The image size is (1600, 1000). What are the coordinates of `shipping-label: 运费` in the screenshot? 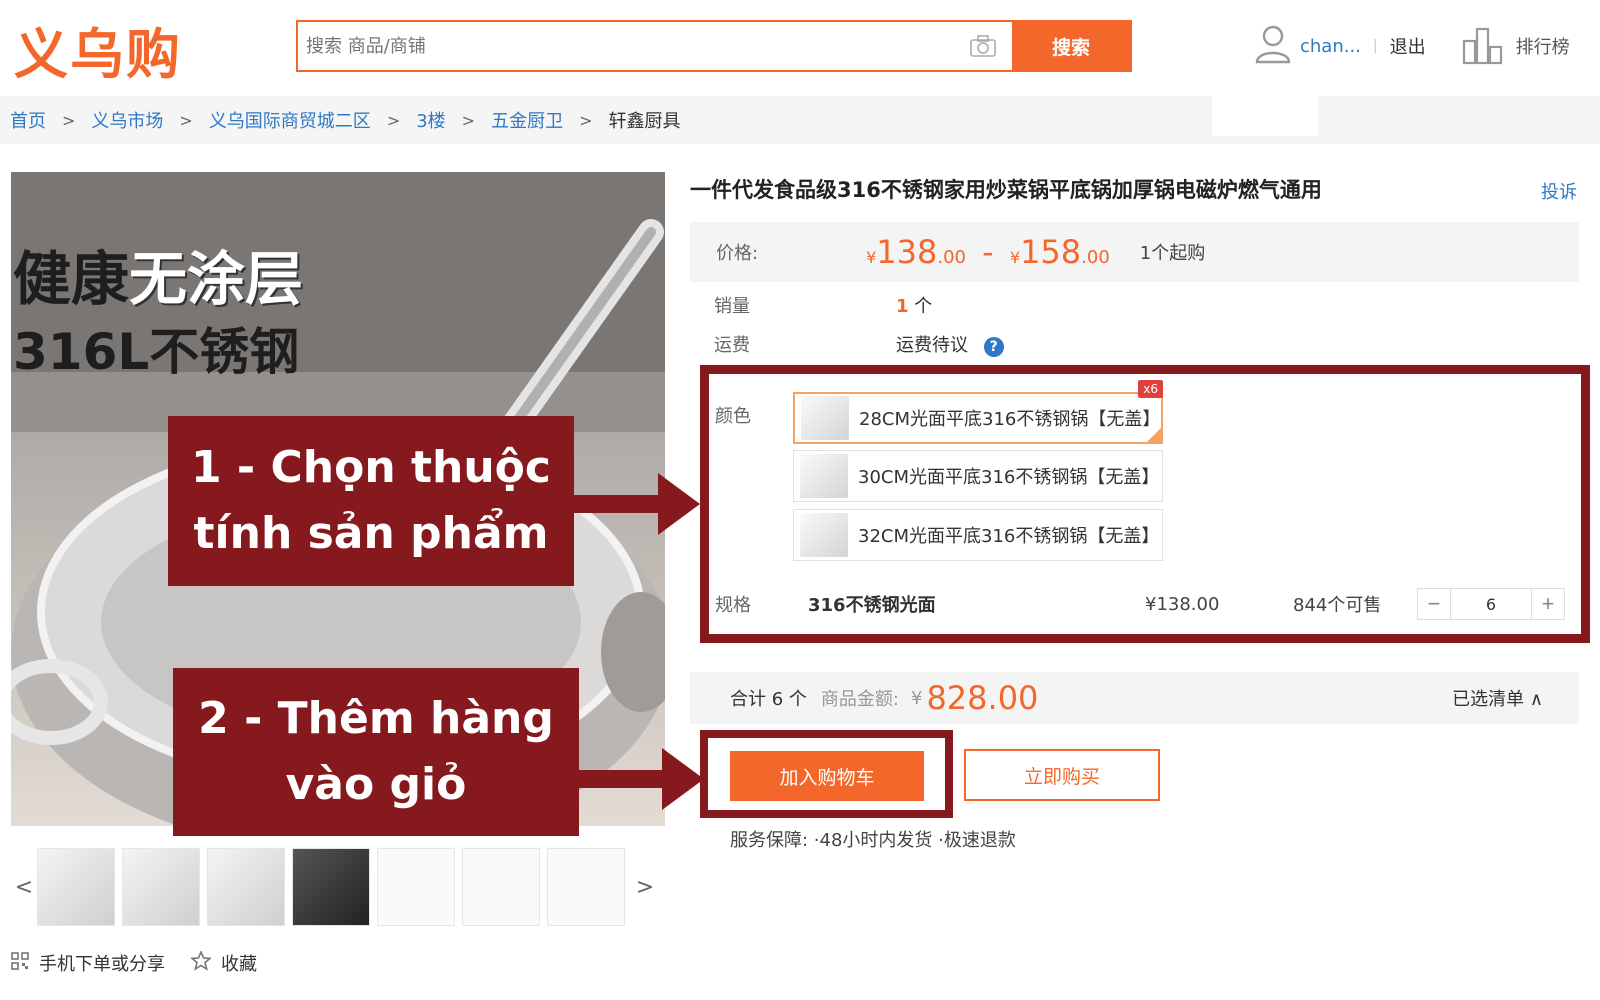 It's located at (732, 345).